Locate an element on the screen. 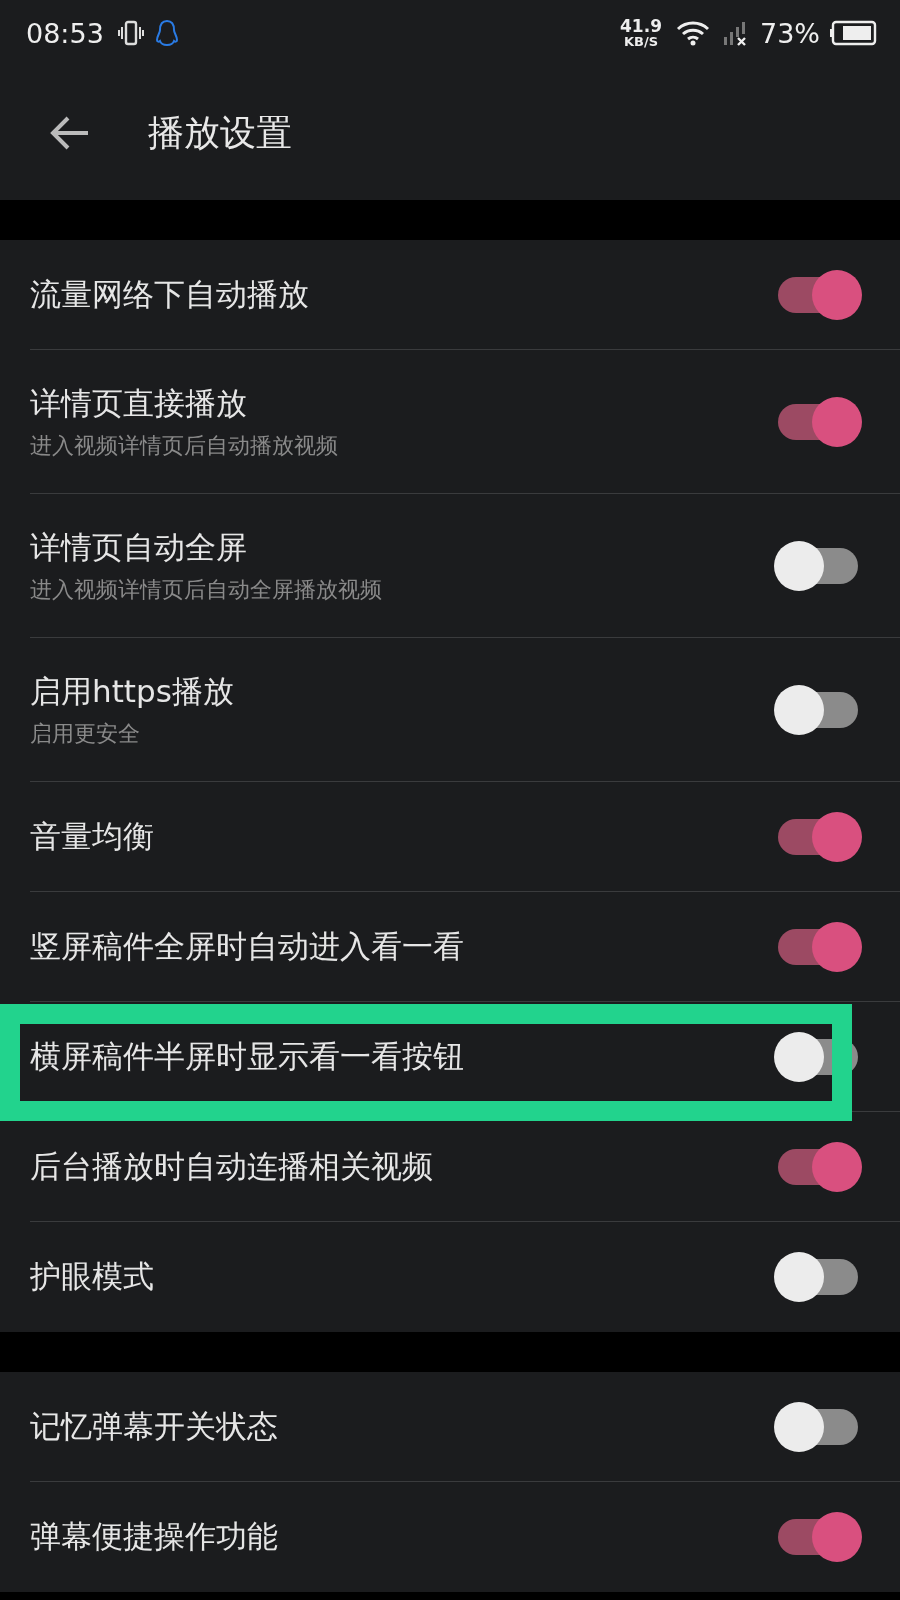  setting-title: 记忆弹幕开关状态 is located at coordinates (154, 1426).